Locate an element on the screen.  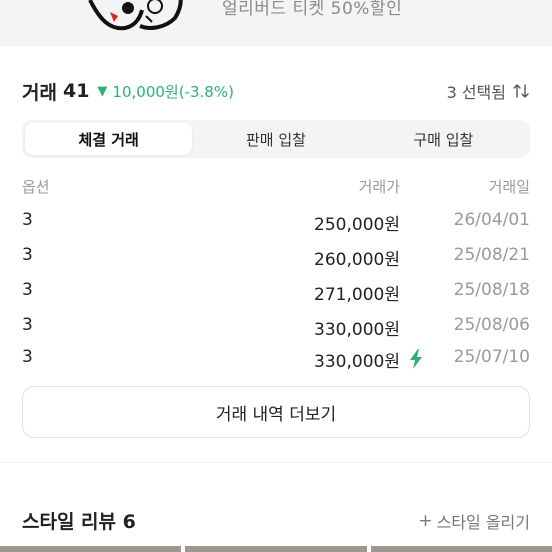
row-price: 250,000원 is located at coordinates (357, 225).